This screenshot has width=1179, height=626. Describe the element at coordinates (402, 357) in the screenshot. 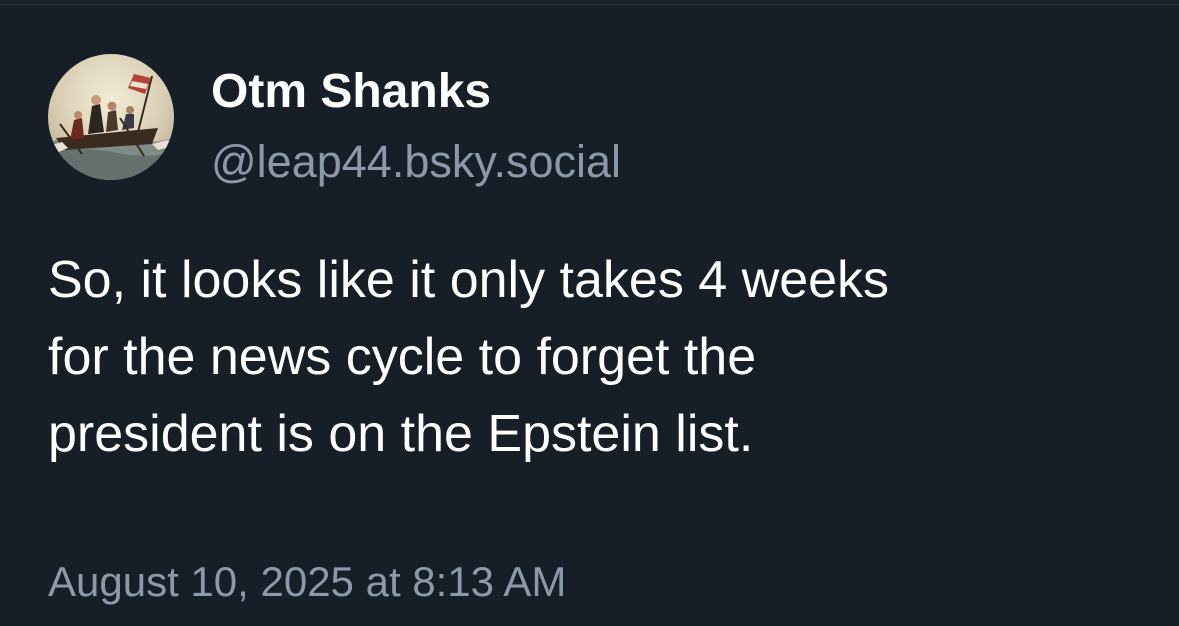

I see `post-text-line: for the news cycle to forget the` at that location.